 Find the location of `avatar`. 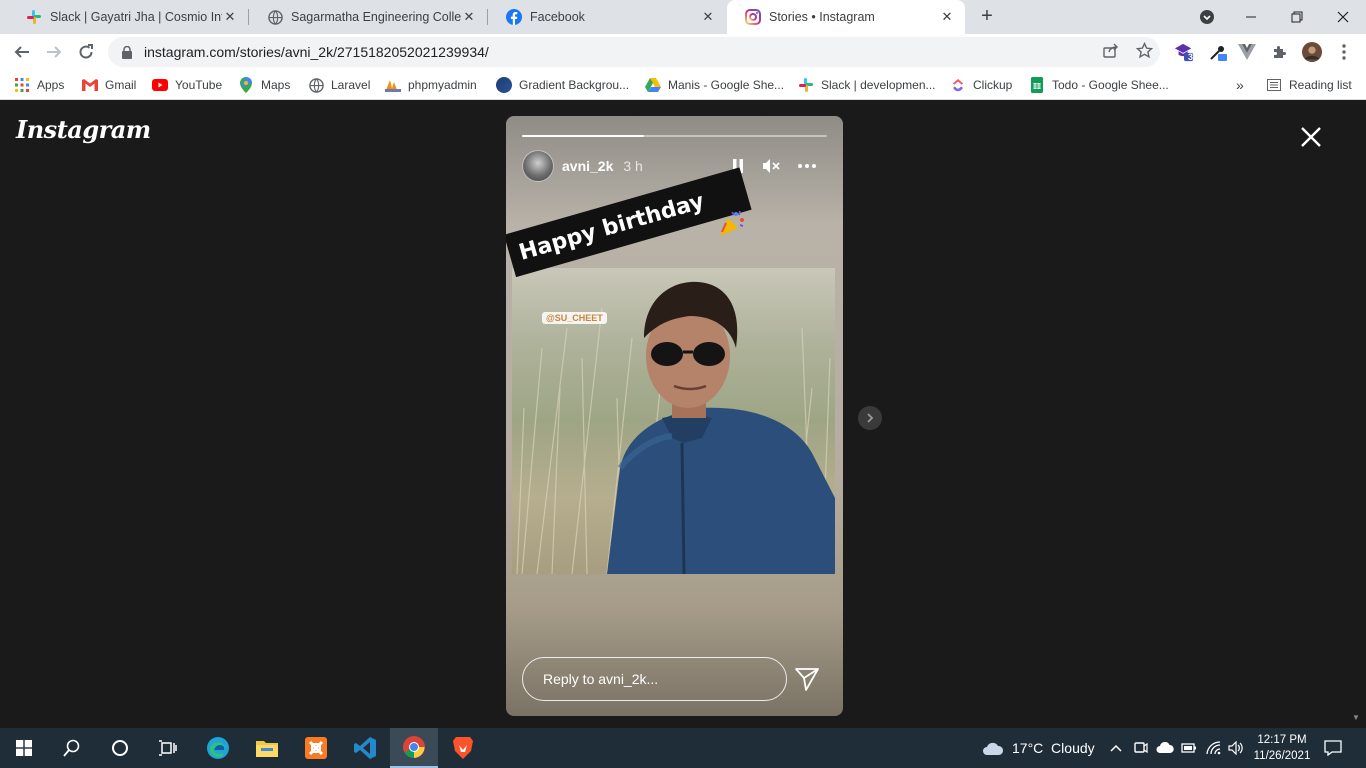

avatar is located at coordinates (538, 166).